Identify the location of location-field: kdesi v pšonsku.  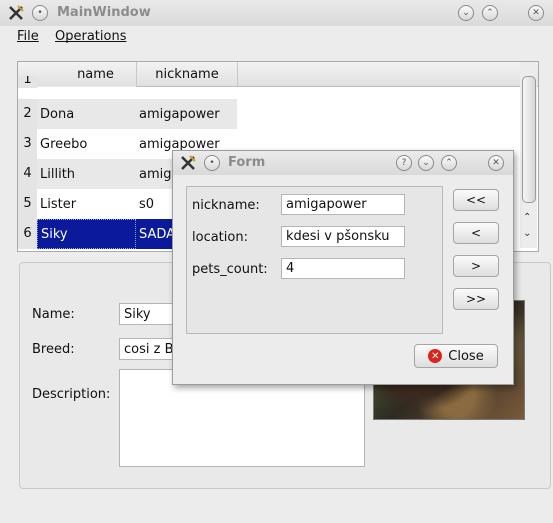
(343, 236).